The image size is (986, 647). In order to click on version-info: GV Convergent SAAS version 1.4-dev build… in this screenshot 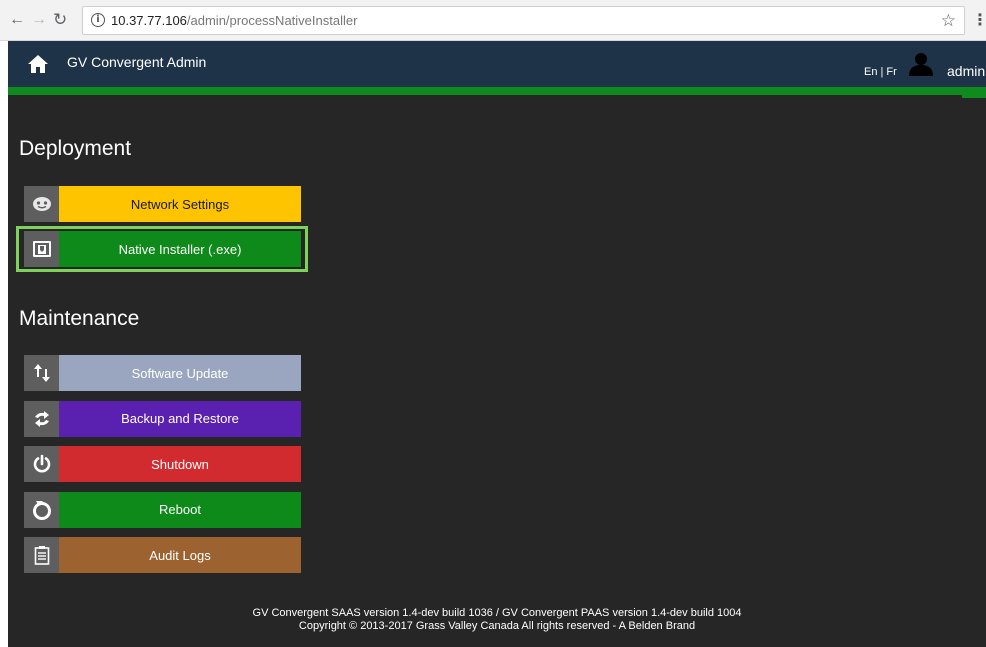, I will do `click(497, 613)`.